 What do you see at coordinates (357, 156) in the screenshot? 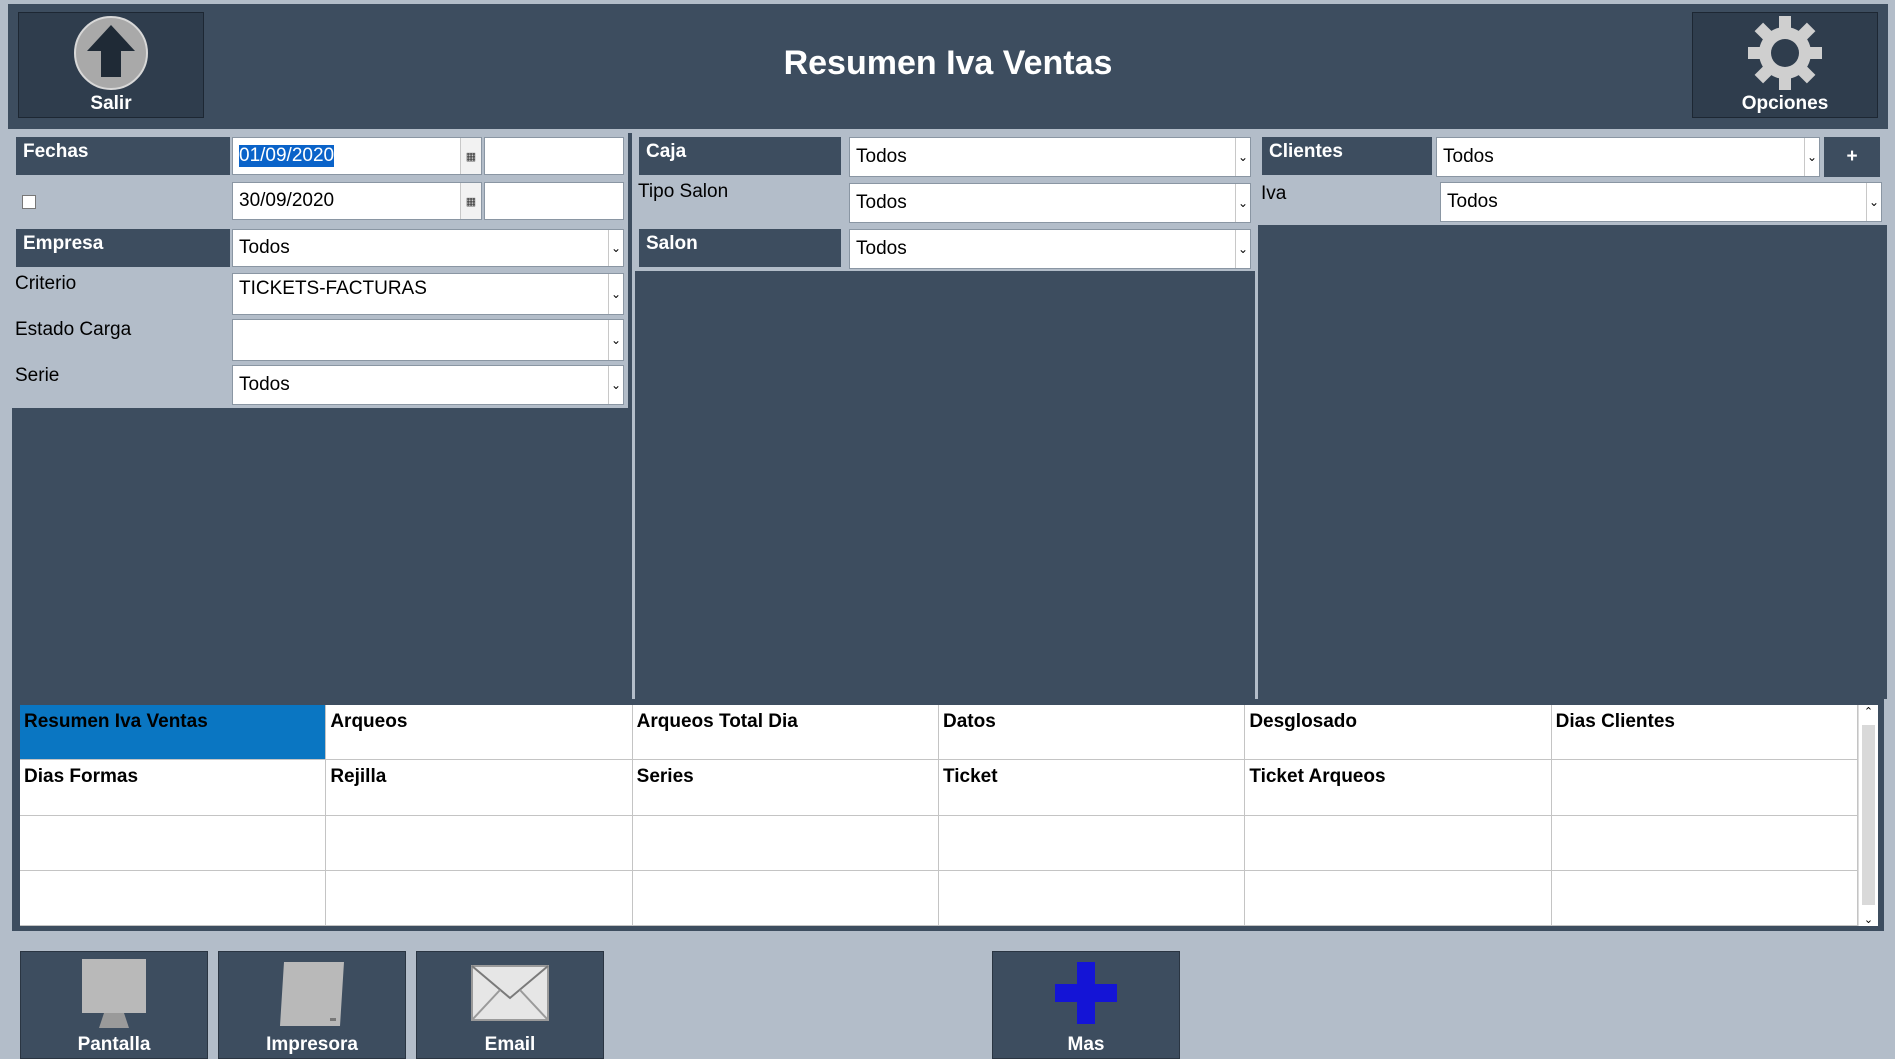
I see `date-from-field: 01/09/2020 ▦` at bounding box center [357, 156].